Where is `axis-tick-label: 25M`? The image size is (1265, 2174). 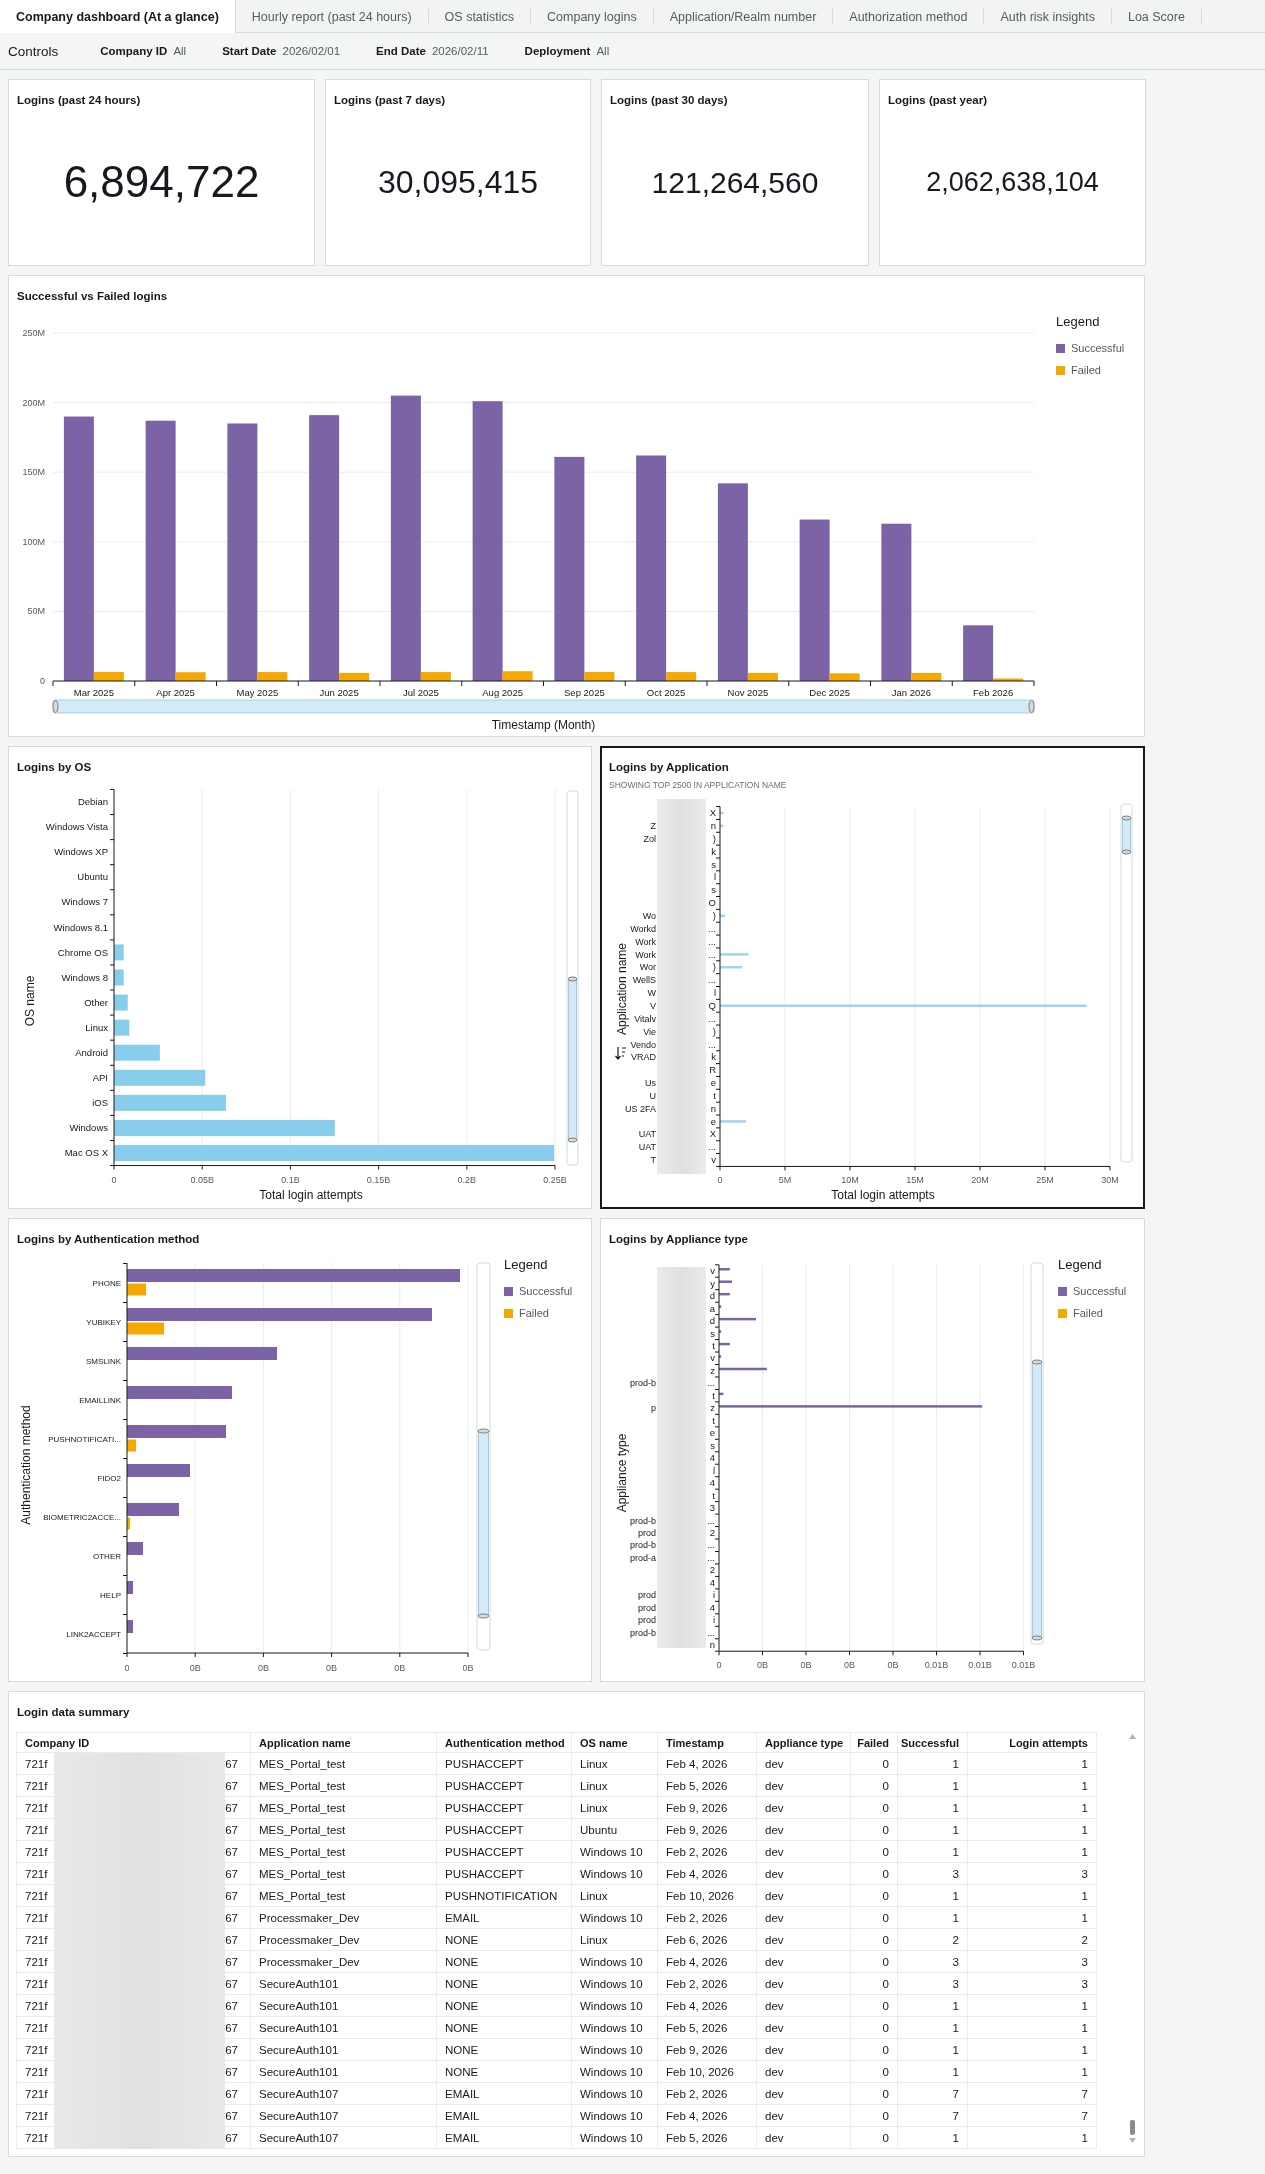 axis-tick-label: 25M is located at coordinates (1045, 1180).